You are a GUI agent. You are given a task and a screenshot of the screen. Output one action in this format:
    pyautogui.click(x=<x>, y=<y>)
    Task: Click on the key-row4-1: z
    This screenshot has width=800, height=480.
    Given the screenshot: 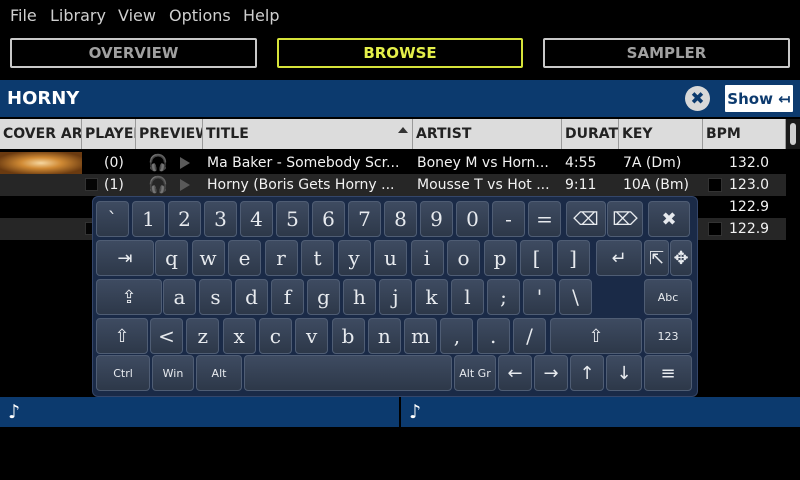 What is the action you would take?
    pyautogui.click(x=203, y=336)
    